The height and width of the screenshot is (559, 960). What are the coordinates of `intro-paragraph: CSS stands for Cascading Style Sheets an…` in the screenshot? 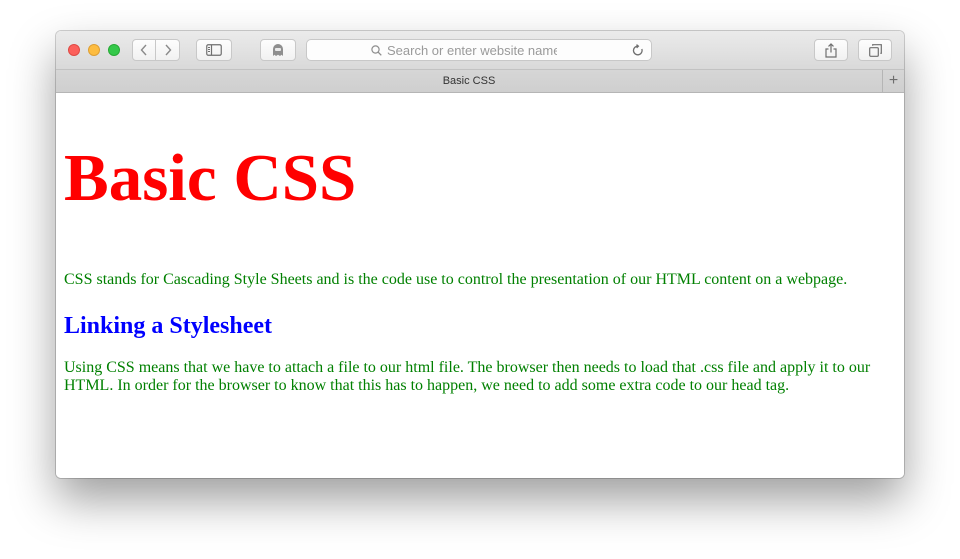 It's located at (456, 279).